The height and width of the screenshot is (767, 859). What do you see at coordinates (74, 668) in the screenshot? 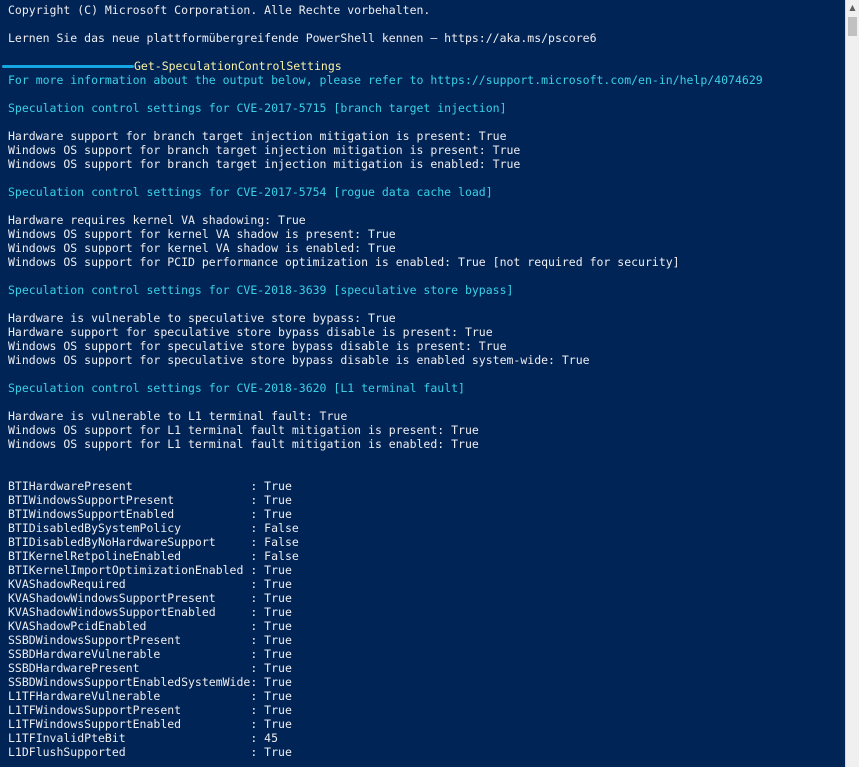
I see `property-name: SSBDHardwarePresent` at bounding box center [74, 668].